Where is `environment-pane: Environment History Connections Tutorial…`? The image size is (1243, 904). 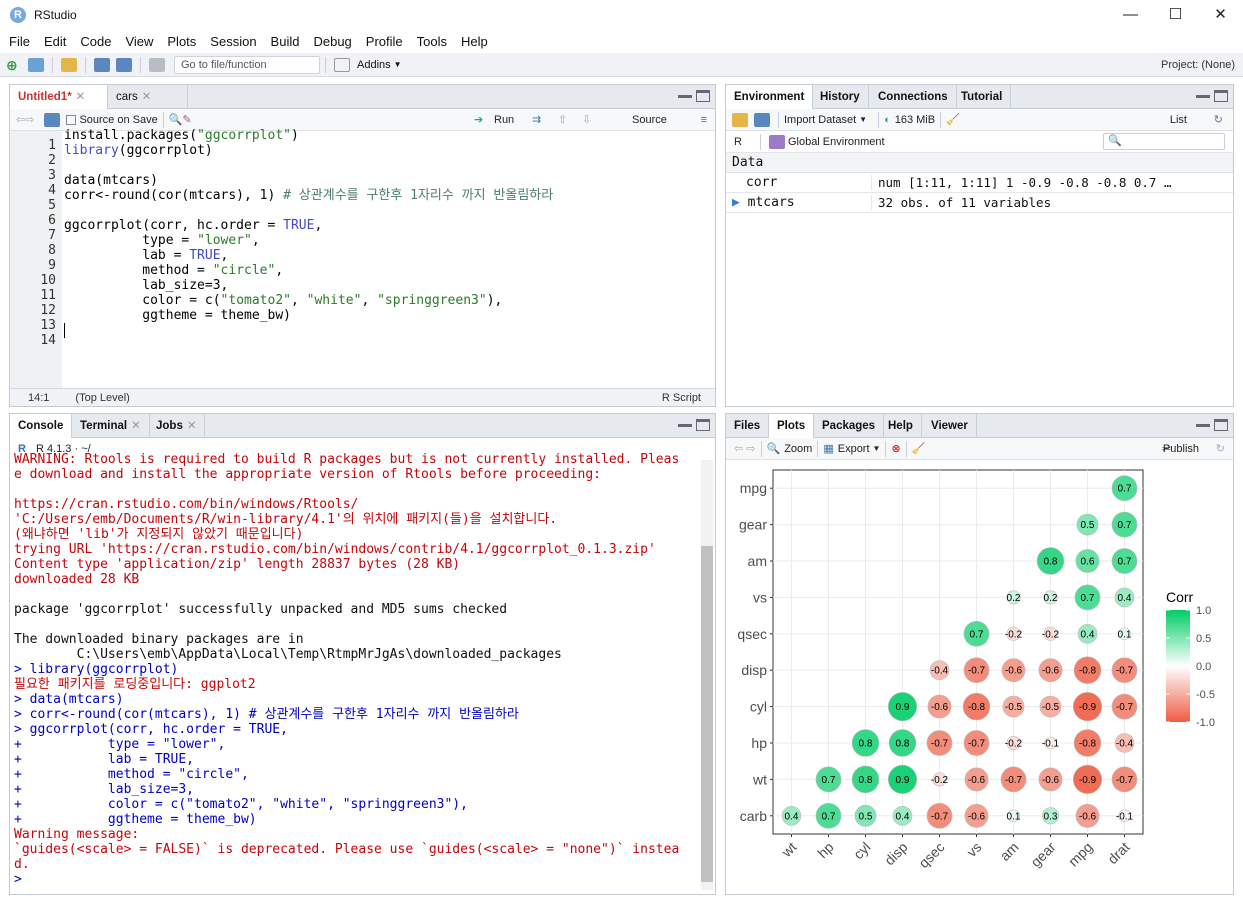 environment-pane: Environment History Connections Tutorial… is located at coordinates (979, 245).